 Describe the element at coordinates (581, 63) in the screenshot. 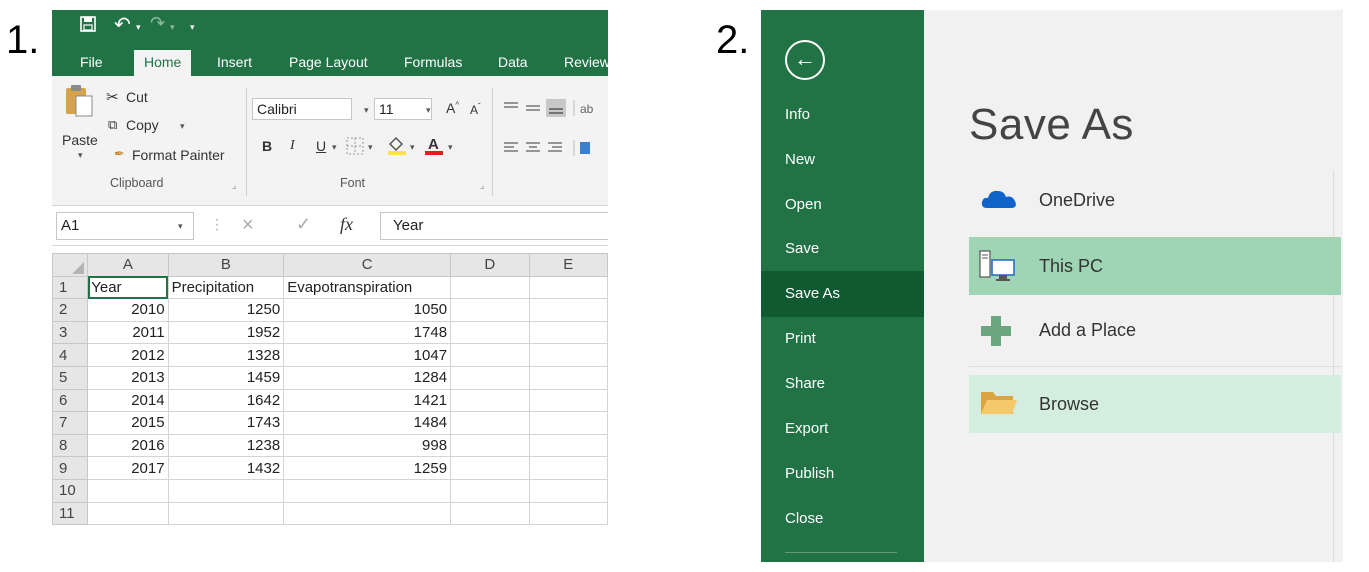

I see `tab-review: Review` at that location.